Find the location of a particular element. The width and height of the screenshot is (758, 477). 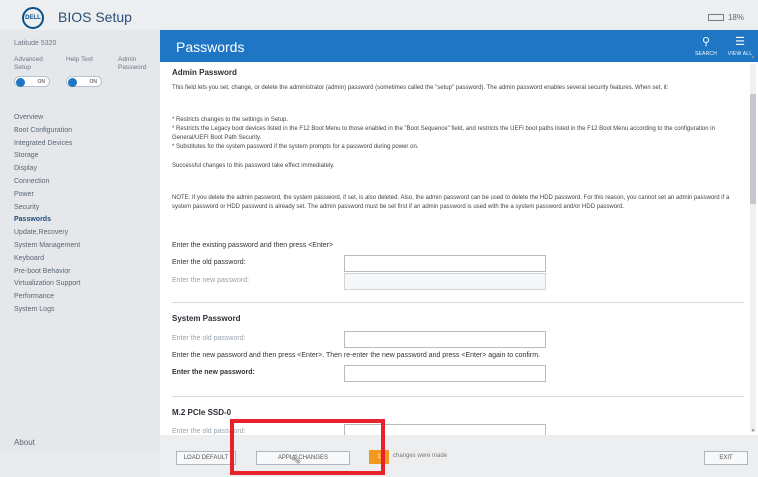

sidebar-item-overview: Overview is located at coordinates (47, 118).